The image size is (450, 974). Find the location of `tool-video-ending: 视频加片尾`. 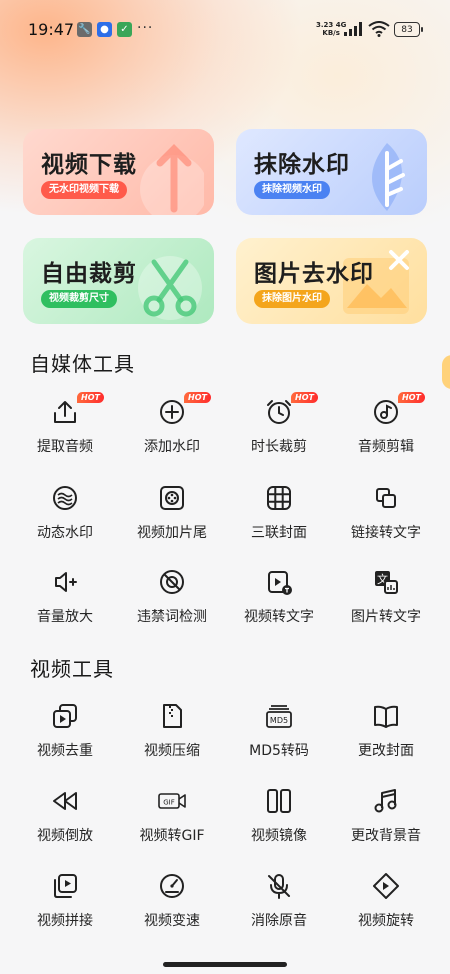

tool-video-ending: 视频加片尾 is located at coordinates (172, 519).